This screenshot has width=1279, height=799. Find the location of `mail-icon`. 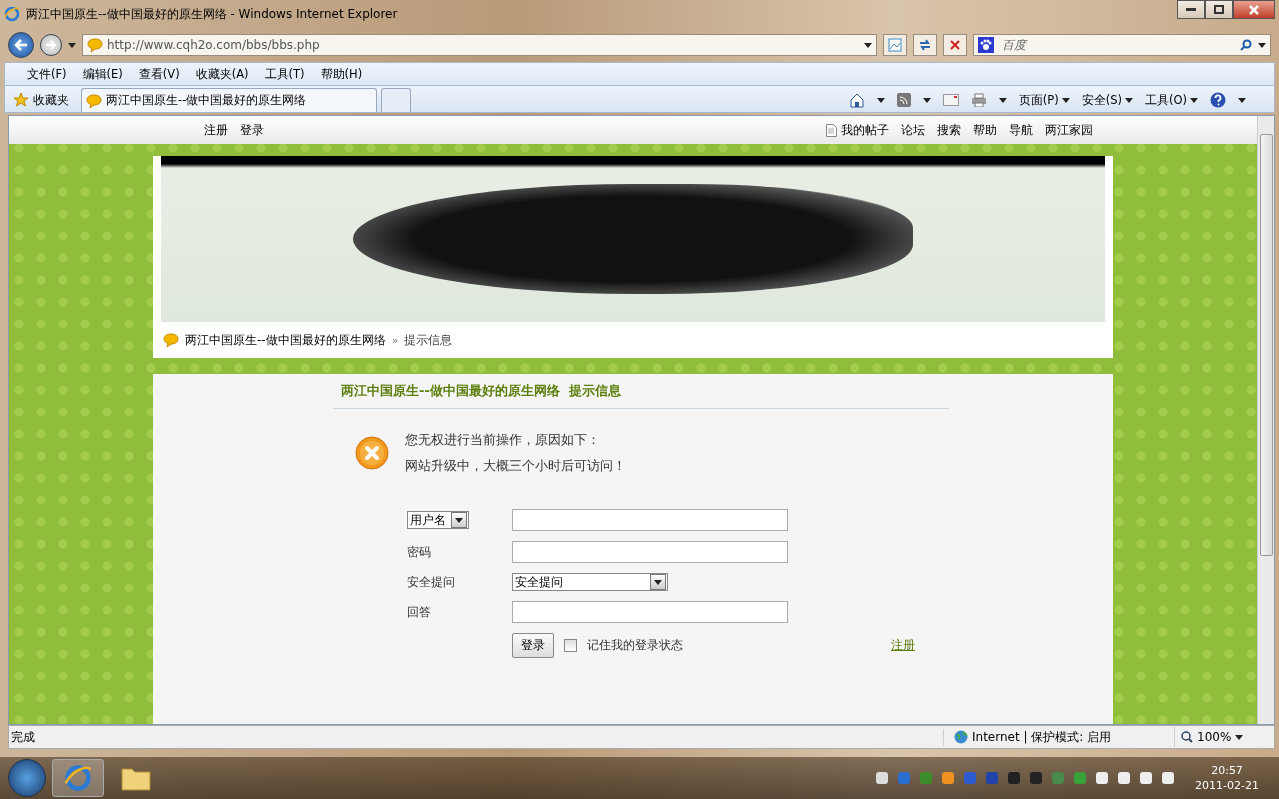

mail-icon is located at coordinates (950, 100).